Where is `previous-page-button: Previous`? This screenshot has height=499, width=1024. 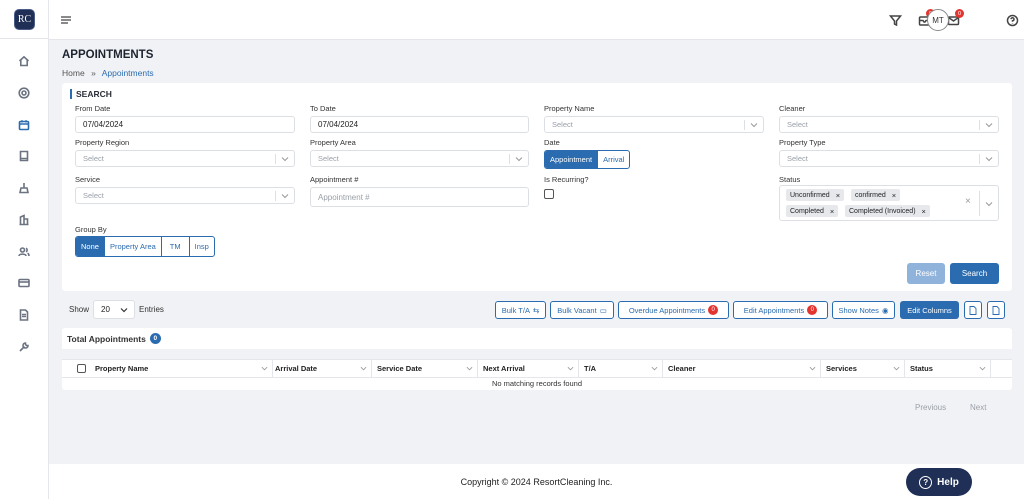
previous-page-button: Previous is located at coordinates (930, 407).